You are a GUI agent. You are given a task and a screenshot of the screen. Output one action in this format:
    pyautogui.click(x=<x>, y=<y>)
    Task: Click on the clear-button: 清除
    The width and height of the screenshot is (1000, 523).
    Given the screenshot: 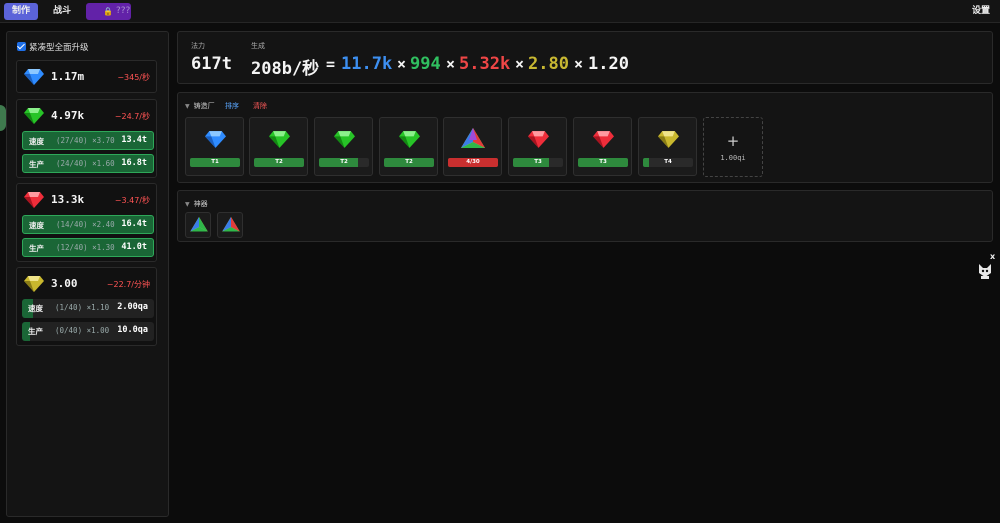 What is the action you would take?
    pyautogui.click(x=260, y=106)
    